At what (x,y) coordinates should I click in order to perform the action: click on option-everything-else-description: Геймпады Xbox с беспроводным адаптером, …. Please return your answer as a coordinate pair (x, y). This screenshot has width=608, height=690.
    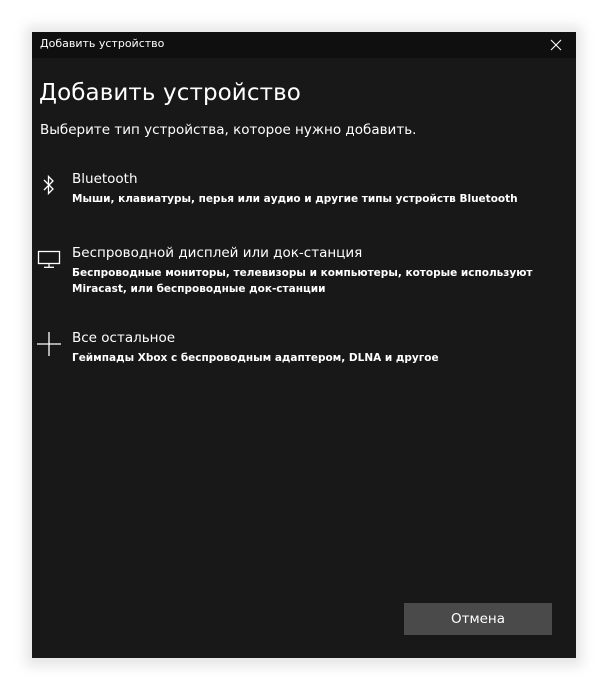
    Looking at the image, I should click on (255, 358).